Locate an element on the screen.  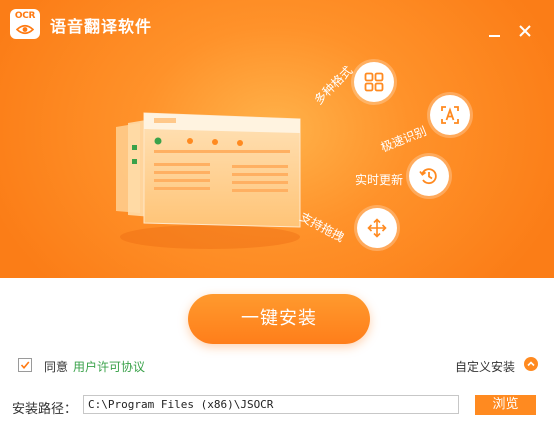
close-button is located at coordinates (525, 31).